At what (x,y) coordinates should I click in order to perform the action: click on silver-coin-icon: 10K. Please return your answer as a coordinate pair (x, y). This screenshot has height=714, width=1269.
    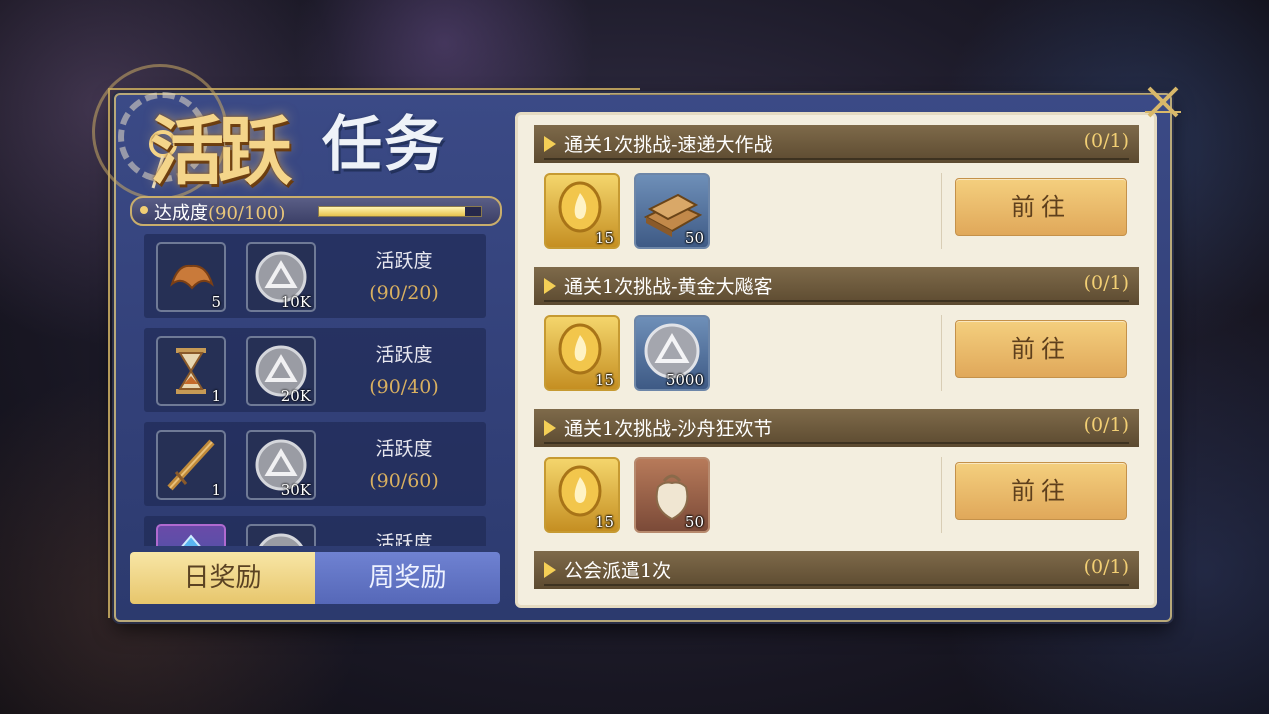
    Looking at the image, I should click on (281, 277).